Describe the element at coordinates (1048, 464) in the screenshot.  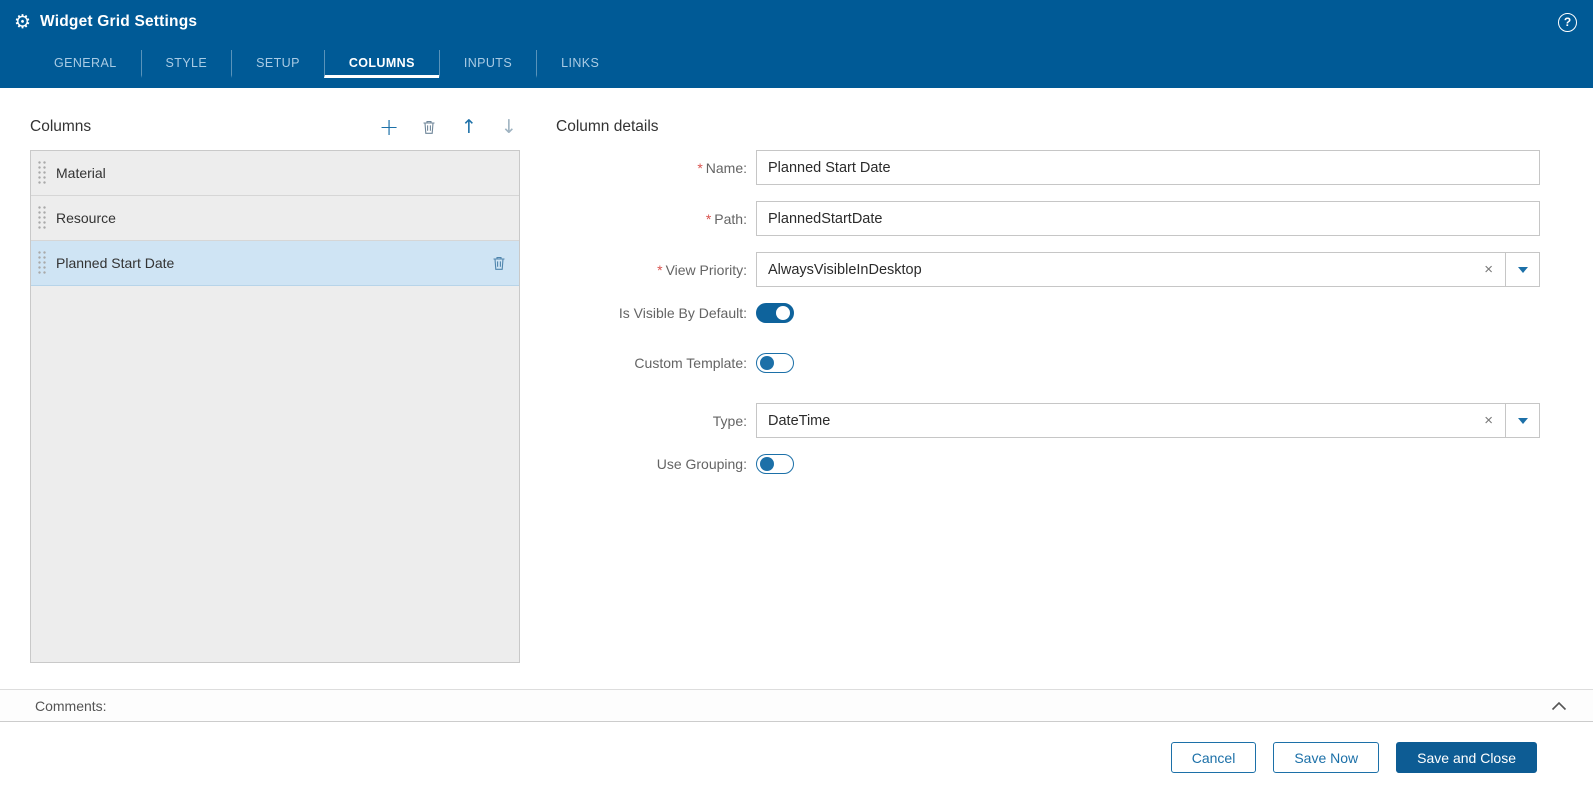
I see `field-row-use-grouping: Use Grouping:` at that location.